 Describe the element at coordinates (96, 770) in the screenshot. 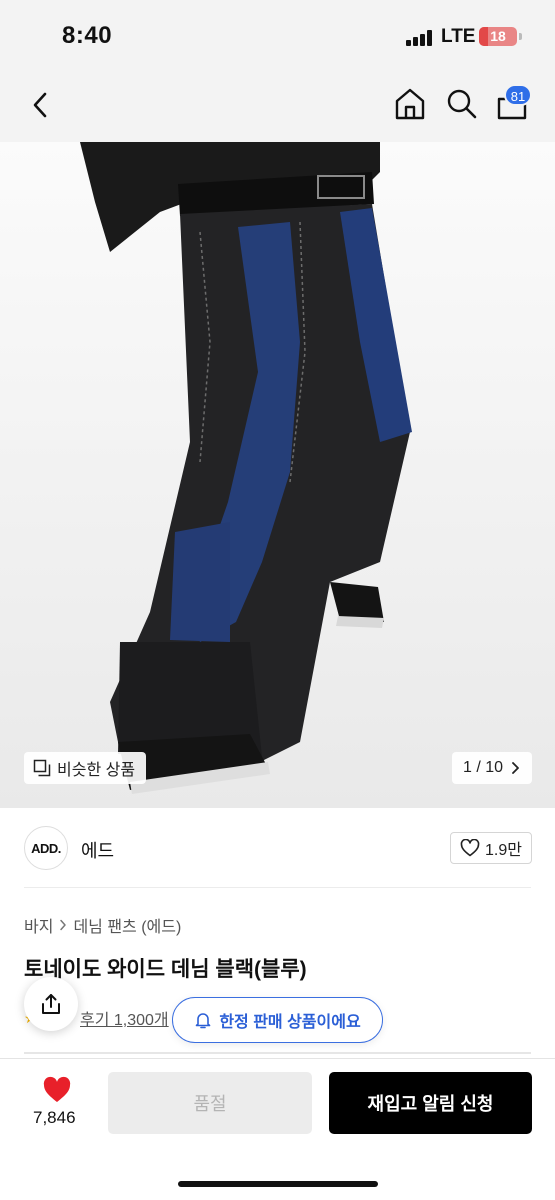

I see `similar-items-label: 비슷한 상품` at that location.